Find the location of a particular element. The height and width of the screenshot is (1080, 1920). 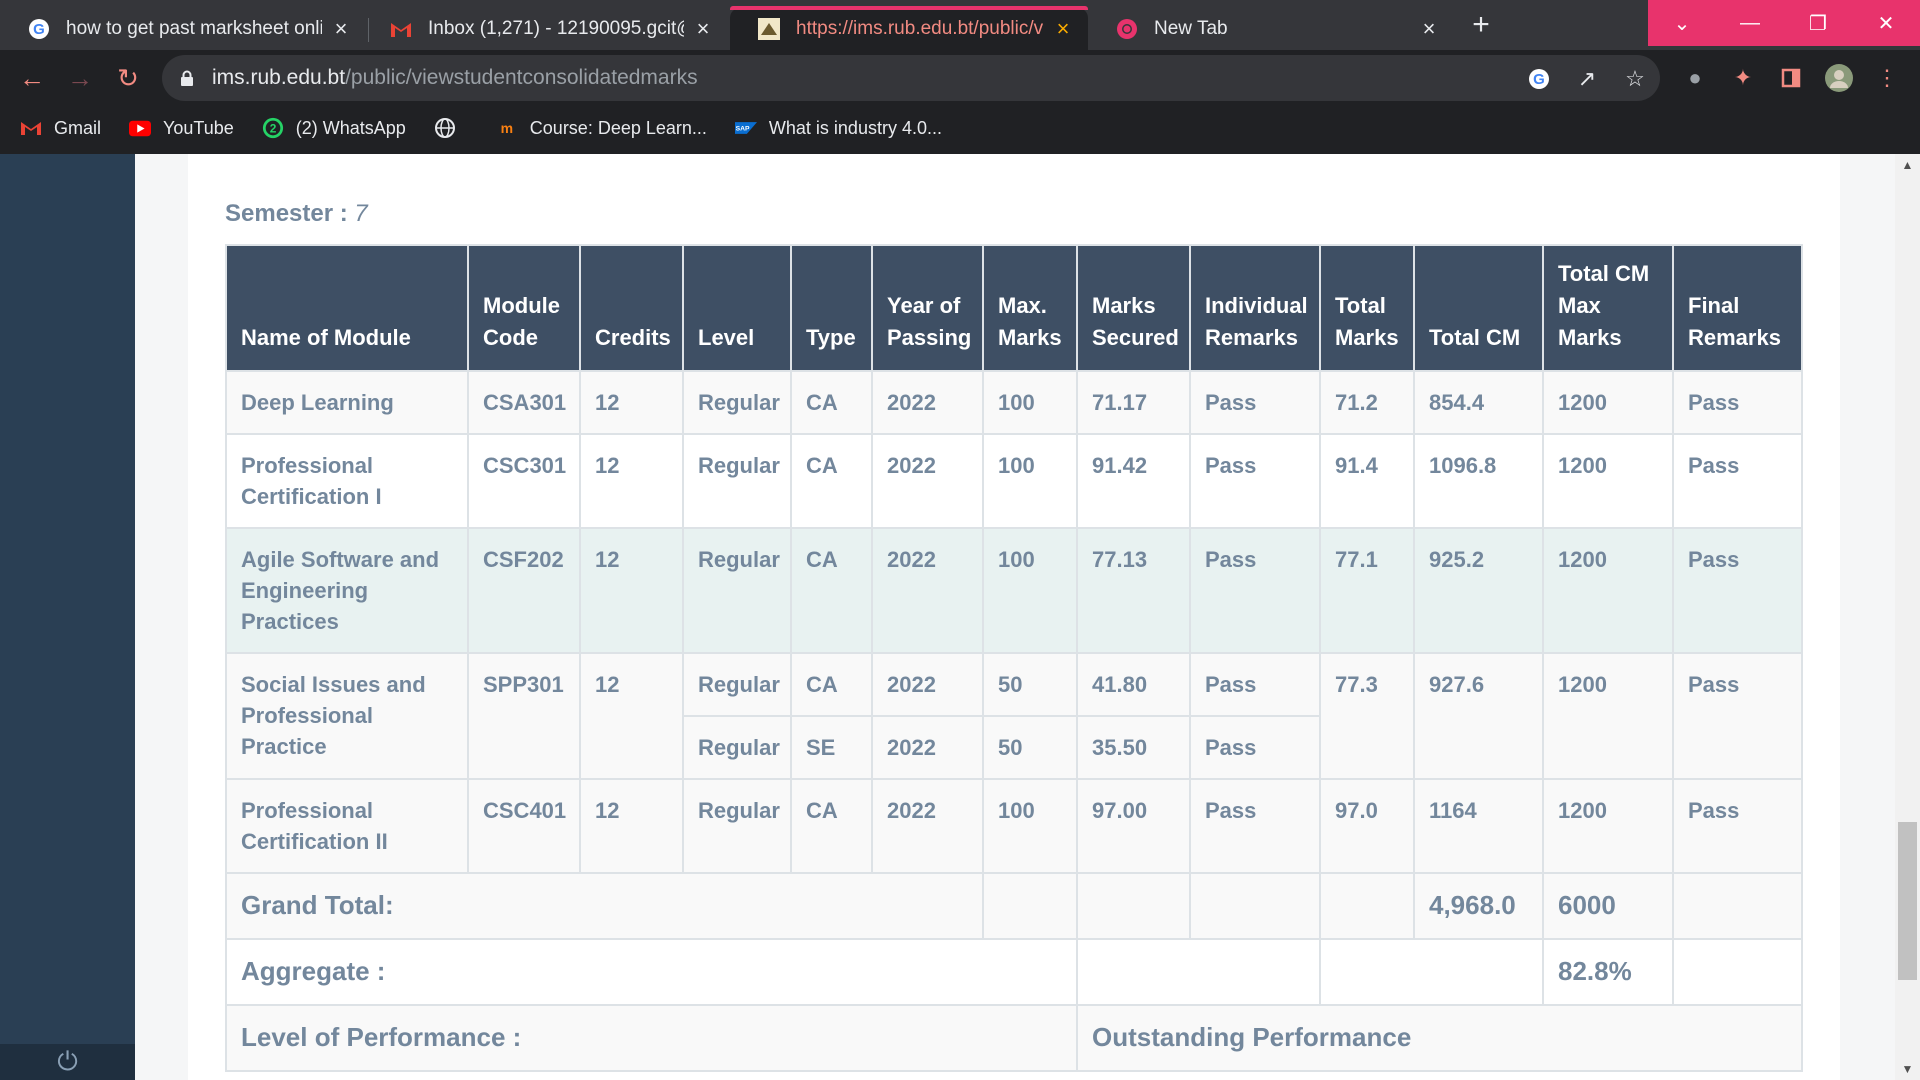

scrollbar-thumb is located at coordinates (1907, 901).